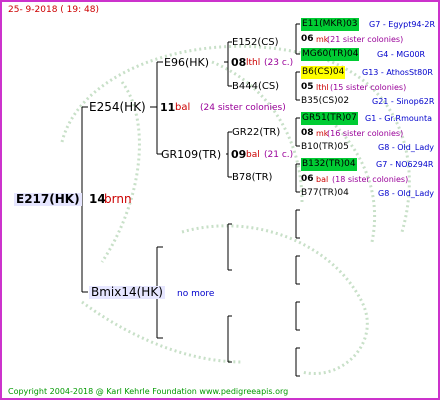 The image size is (440, 400). Describe the element at coordinates (307, 133) in the screenshot. I see `g3-year: 08` at that location.